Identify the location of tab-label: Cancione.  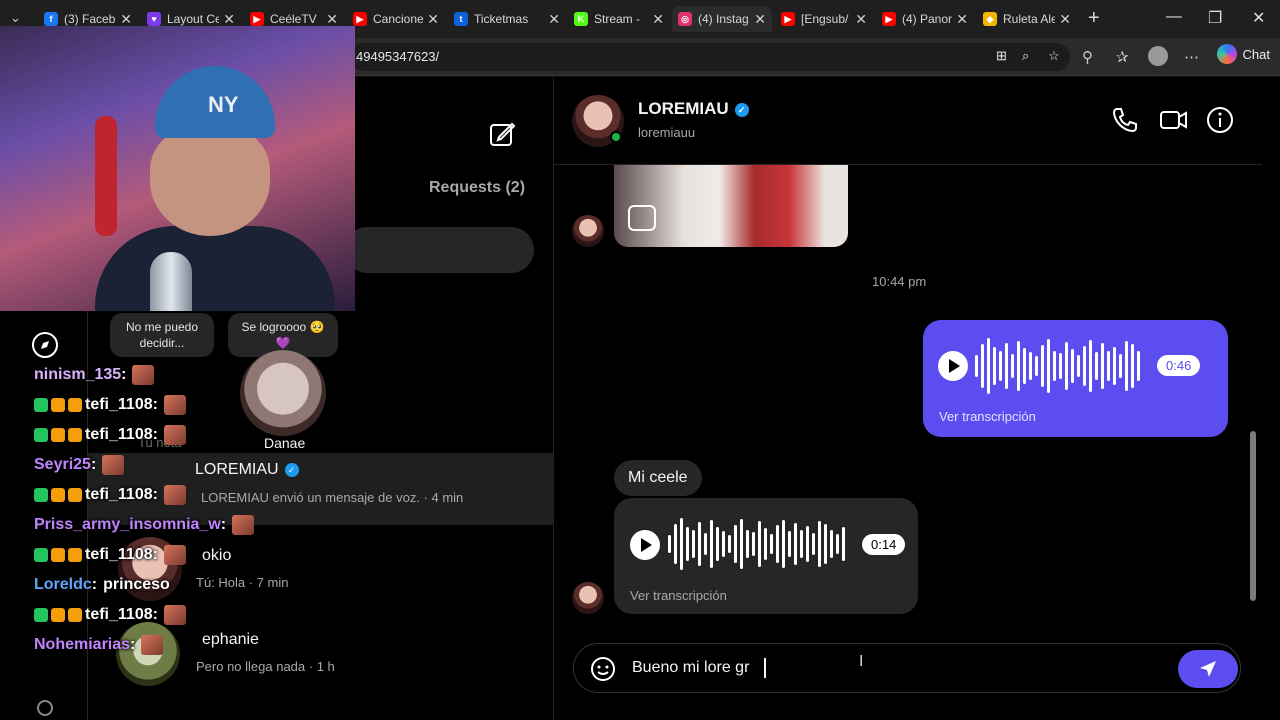
(398, 19).